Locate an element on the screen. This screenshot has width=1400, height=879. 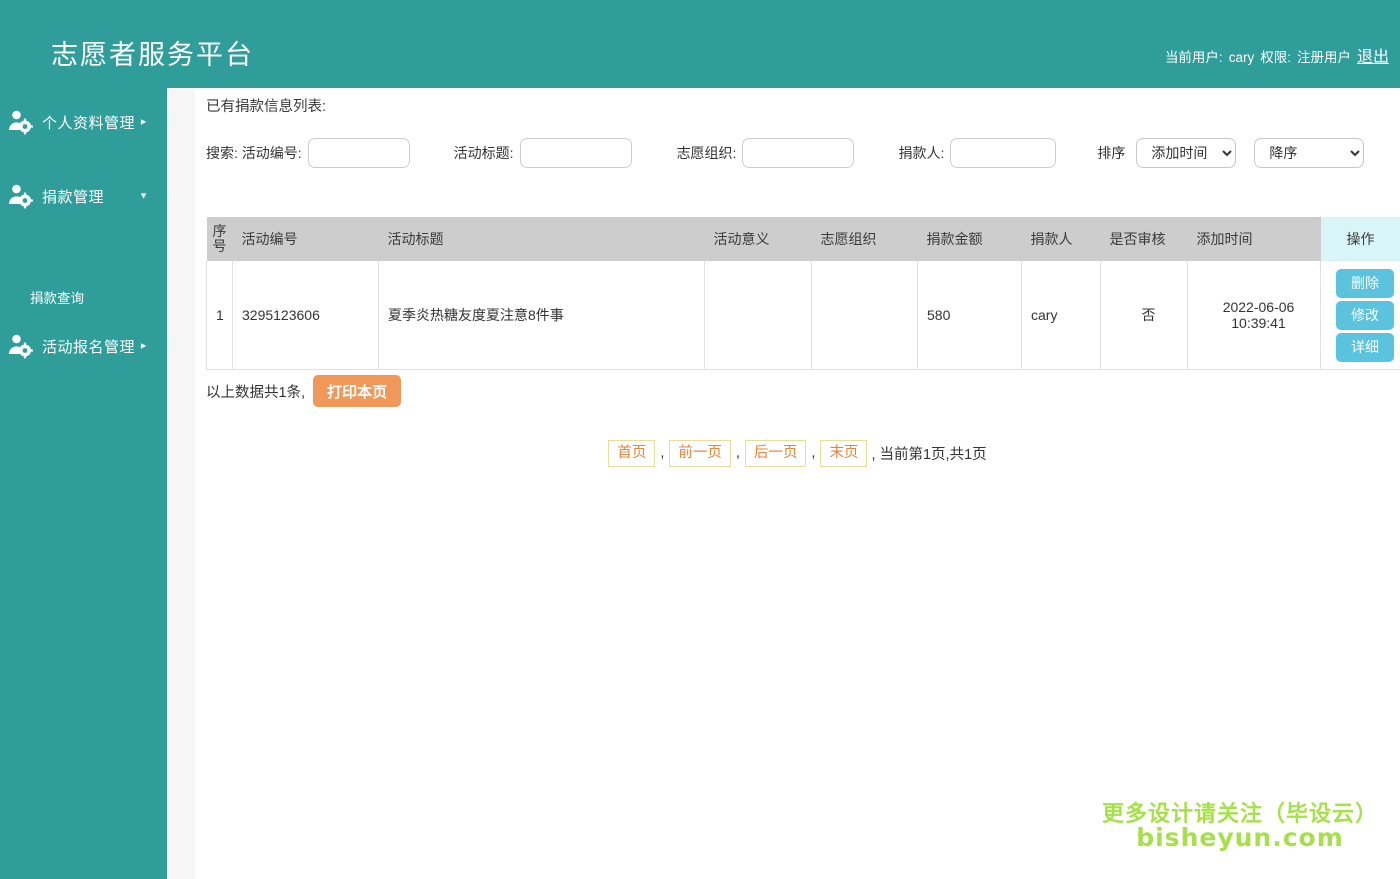
page-title: 志愿者服务平台 is located at coordinates (152, 55).